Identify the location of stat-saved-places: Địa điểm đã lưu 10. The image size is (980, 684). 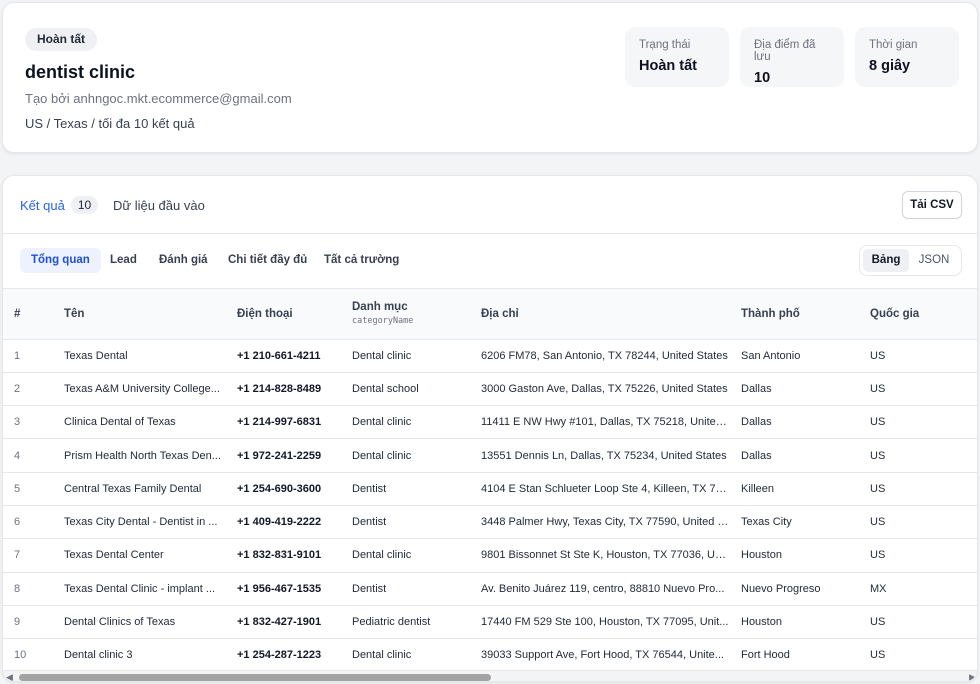
(792, 57).